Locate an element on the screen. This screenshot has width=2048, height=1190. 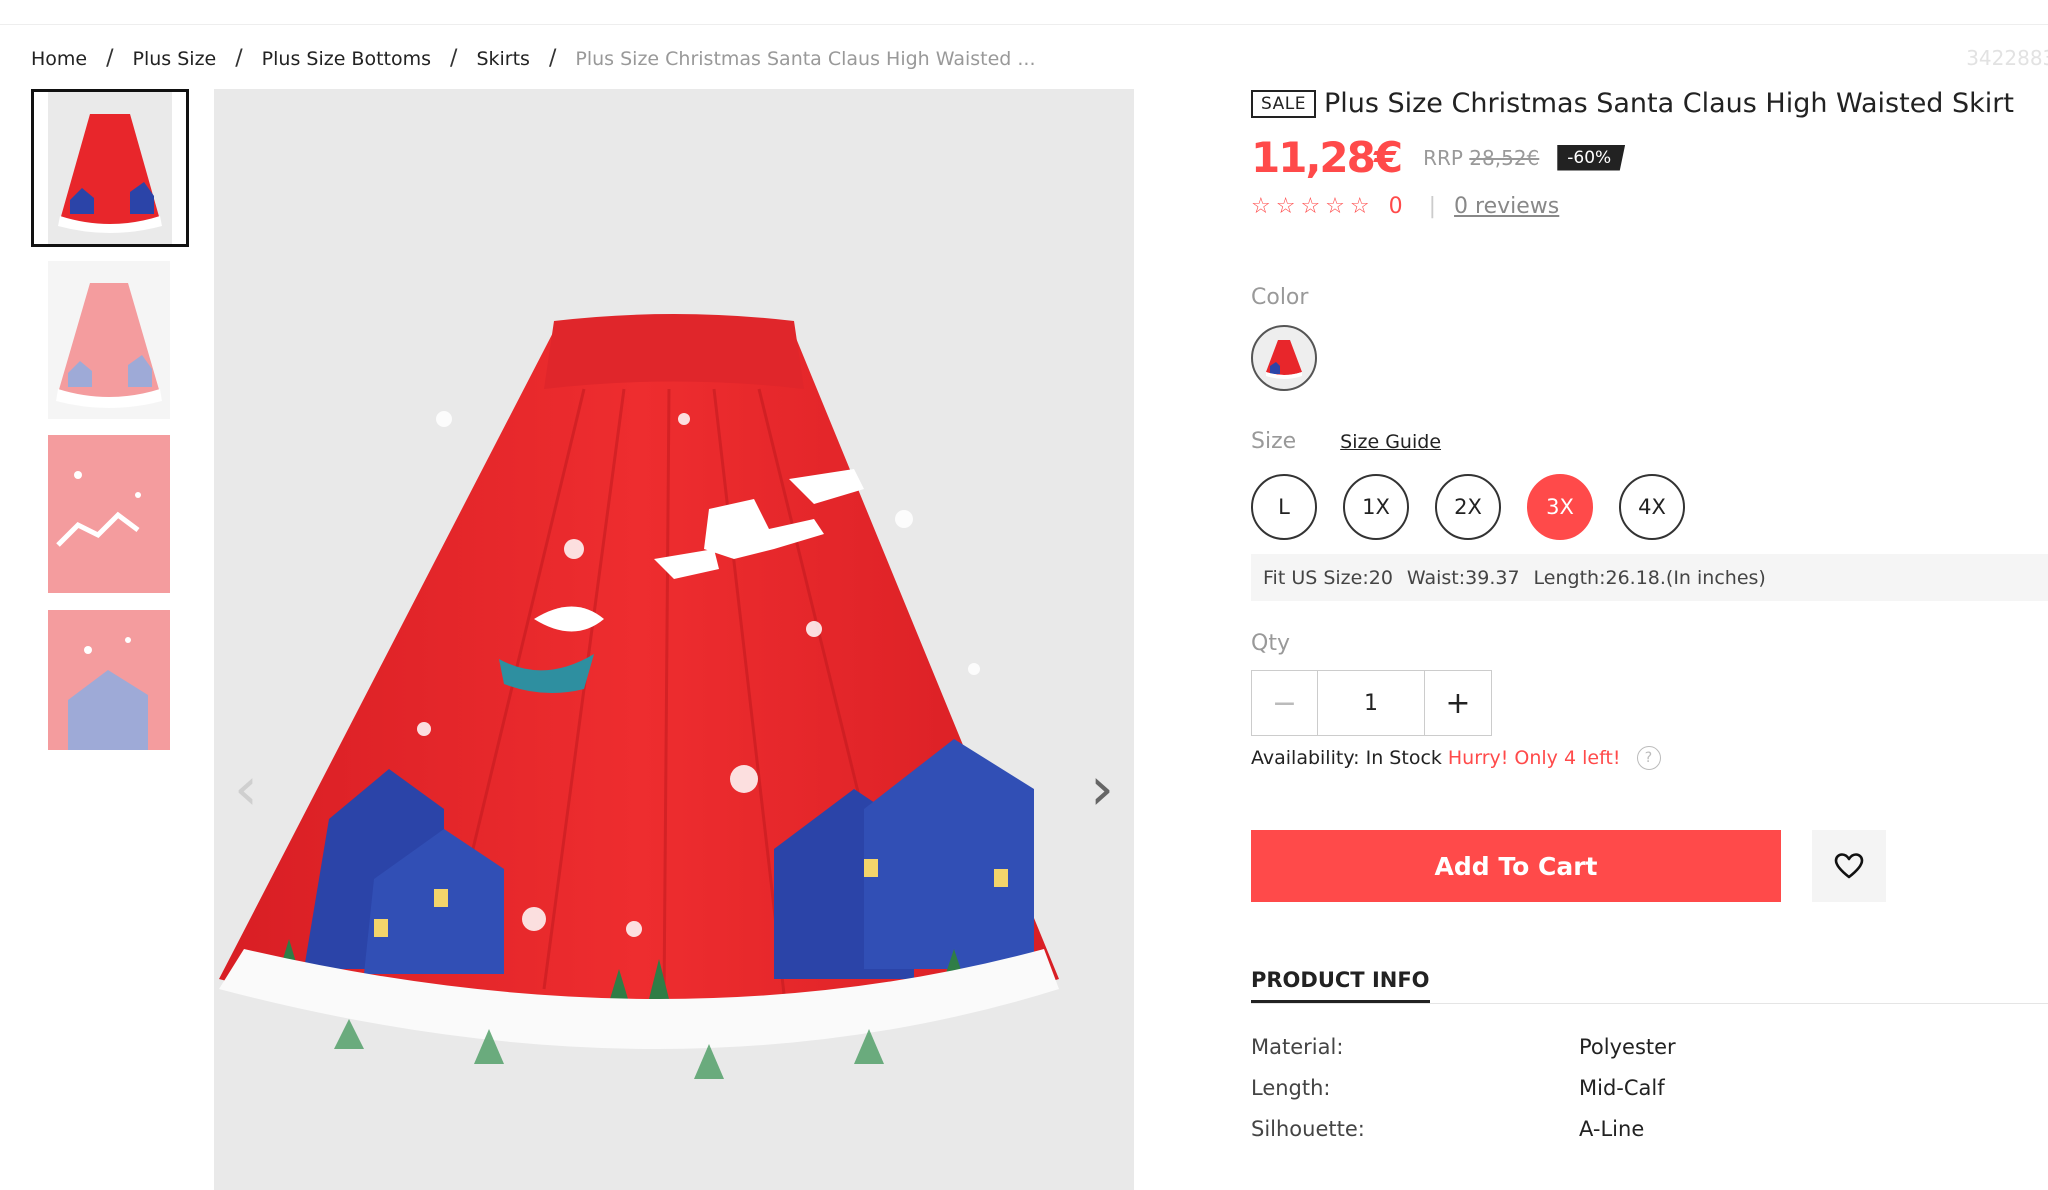
size-label: Size is located at coordinates (1274, 441).